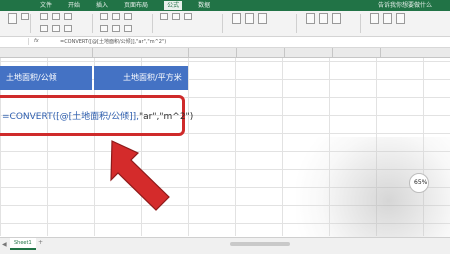  What do you see at coordinates (260, 244) in the screenshot?
I see `horizontal-scrollbar` at bounding box center [260, 244].